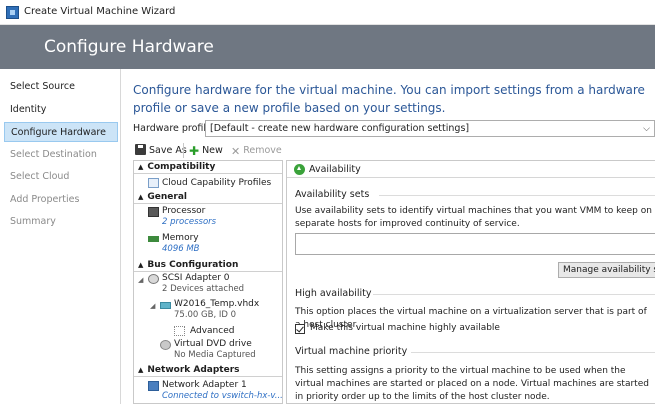  Describe the element at coordinates (183, 150) in the screenshot. I see `toolbar-divider` at that location.